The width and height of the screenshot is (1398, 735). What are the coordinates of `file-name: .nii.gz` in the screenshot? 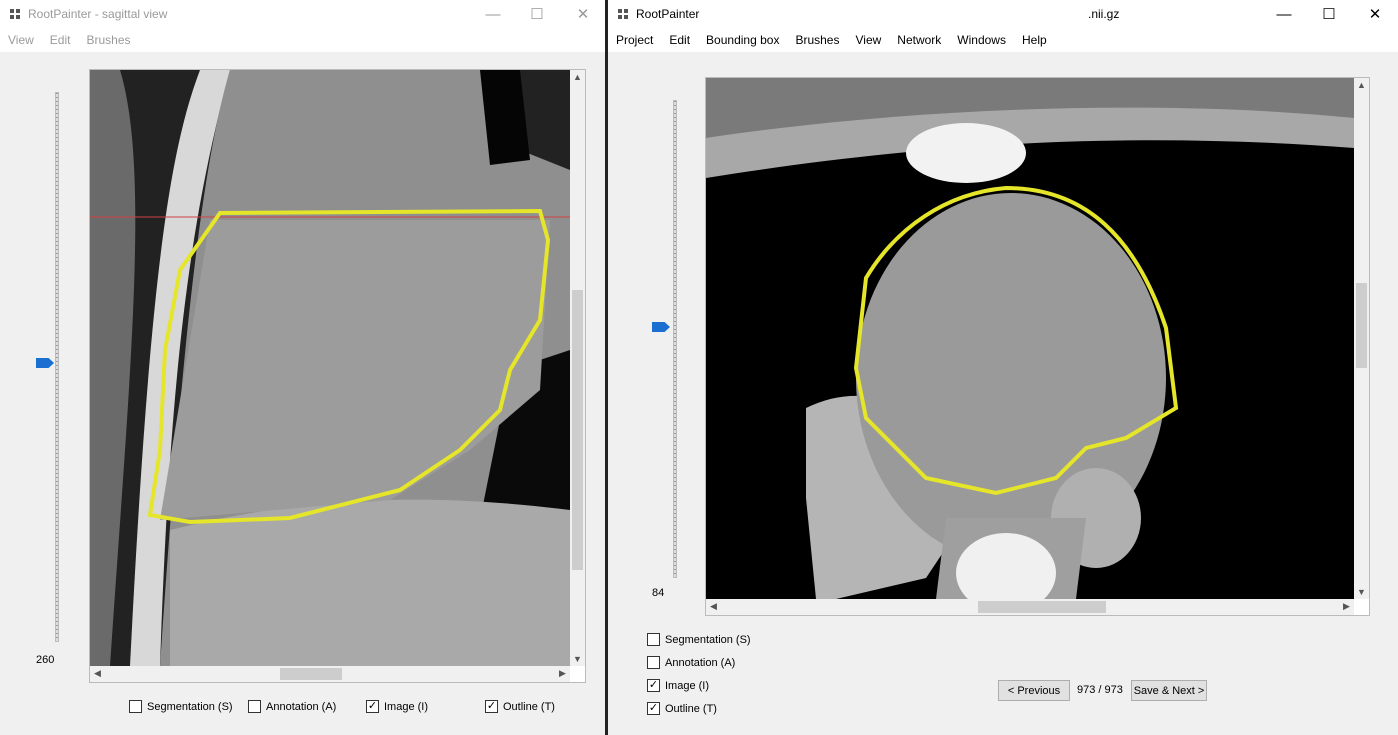 It's located at (1104, 14).